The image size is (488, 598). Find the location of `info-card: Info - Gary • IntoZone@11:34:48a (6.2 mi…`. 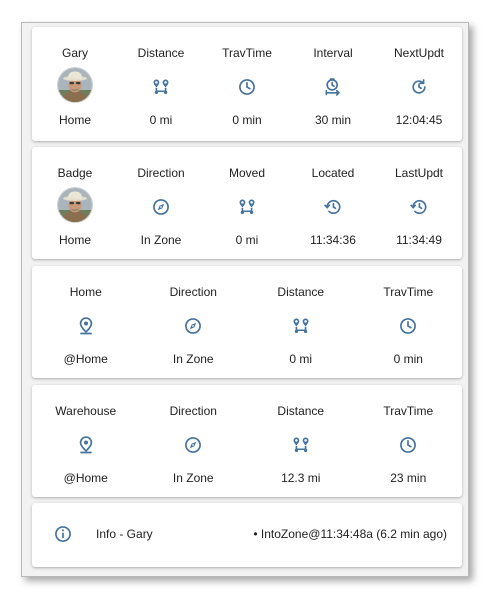

info-card: Info - Gary • IntoZone@11:34:48a (6.2 mi… is located at coordinates (247, 535).